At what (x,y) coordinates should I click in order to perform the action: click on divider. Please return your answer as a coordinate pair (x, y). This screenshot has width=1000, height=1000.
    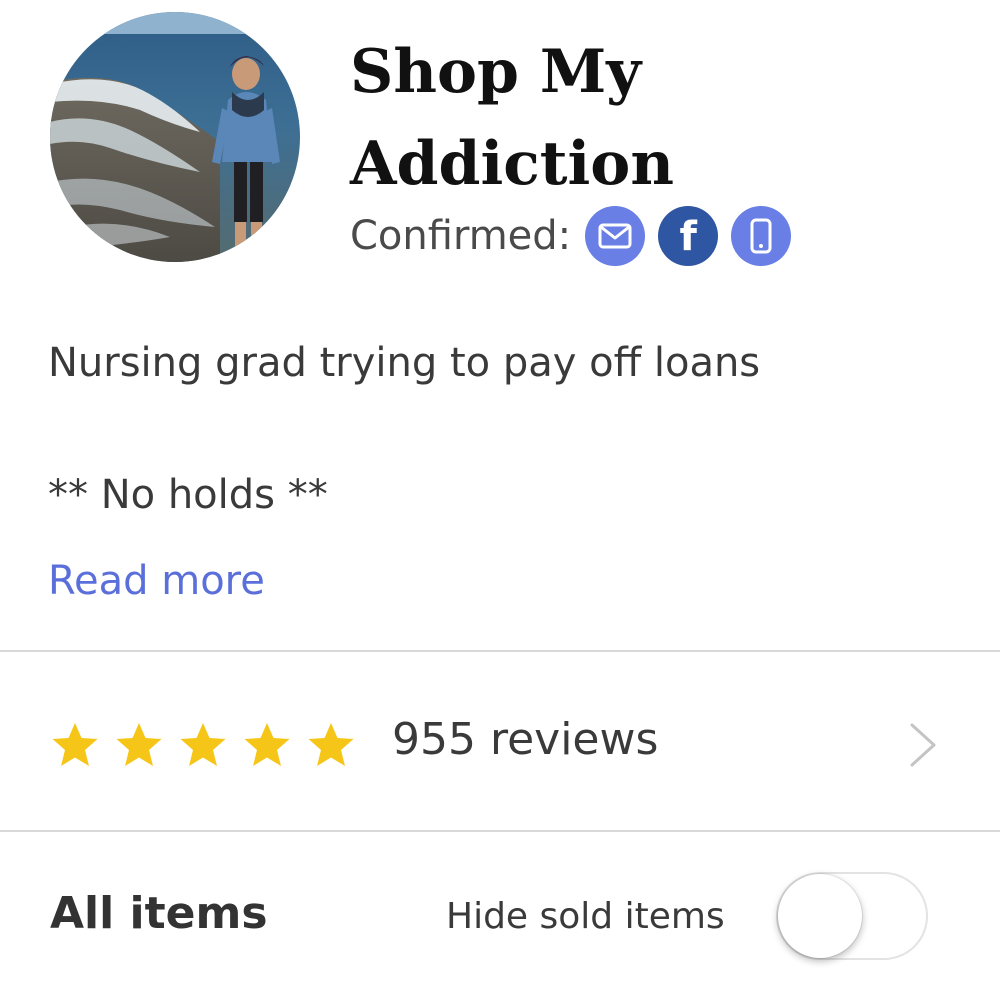
    Looking at the image, I should click on (500, 831).